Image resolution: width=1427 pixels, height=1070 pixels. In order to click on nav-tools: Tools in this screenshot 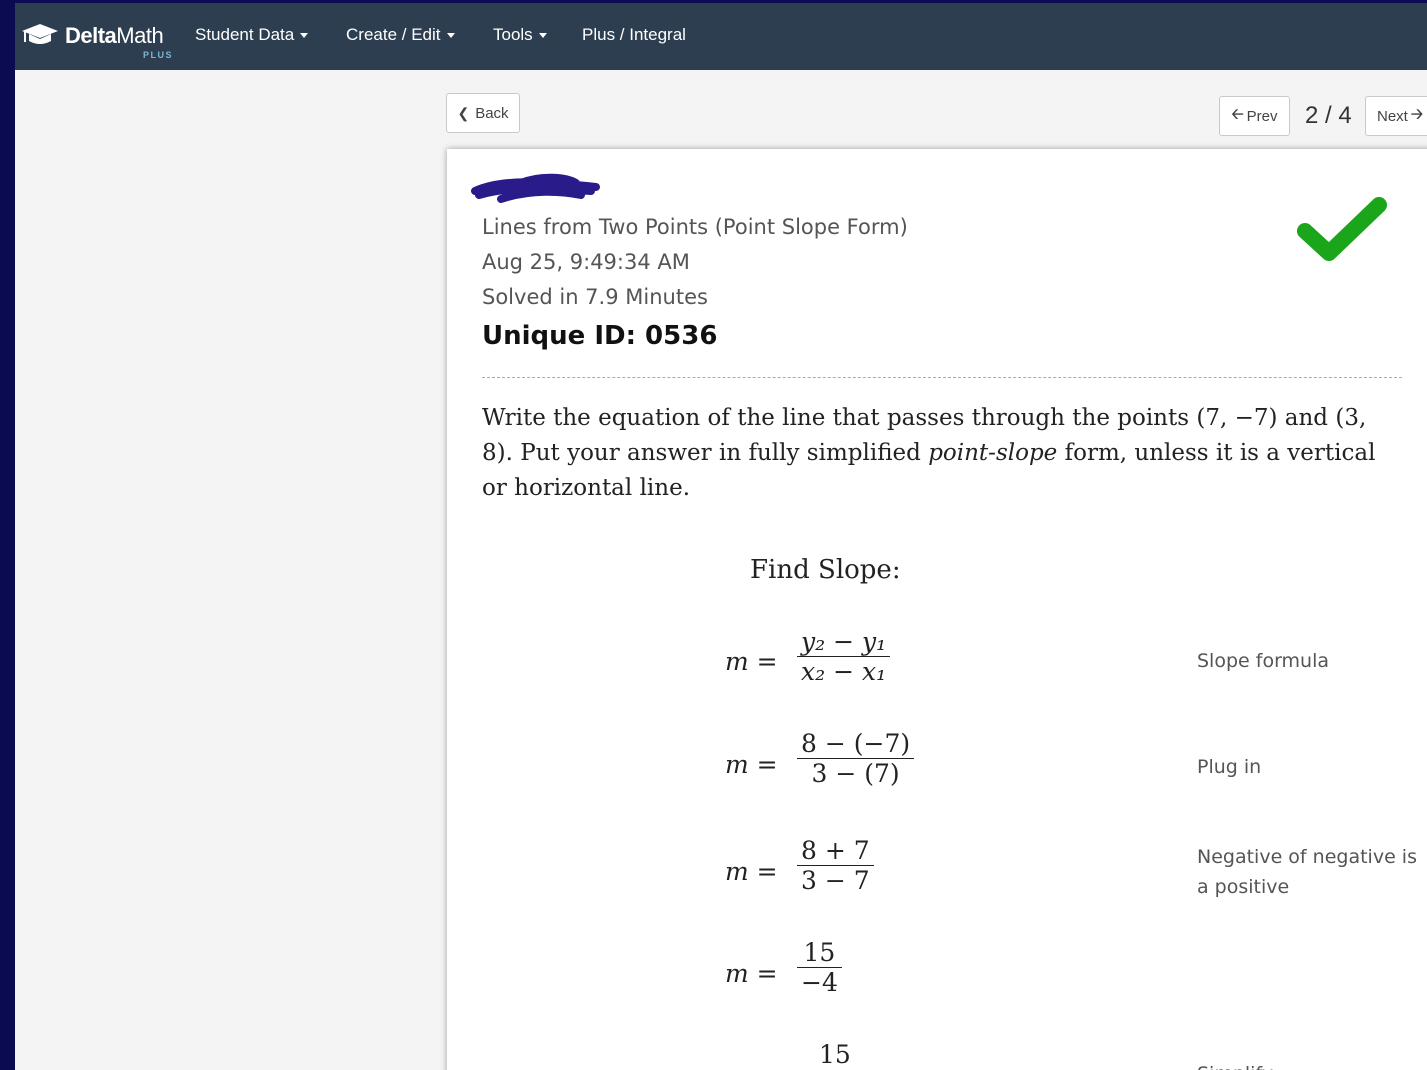, I will do `click(520, 35)`.